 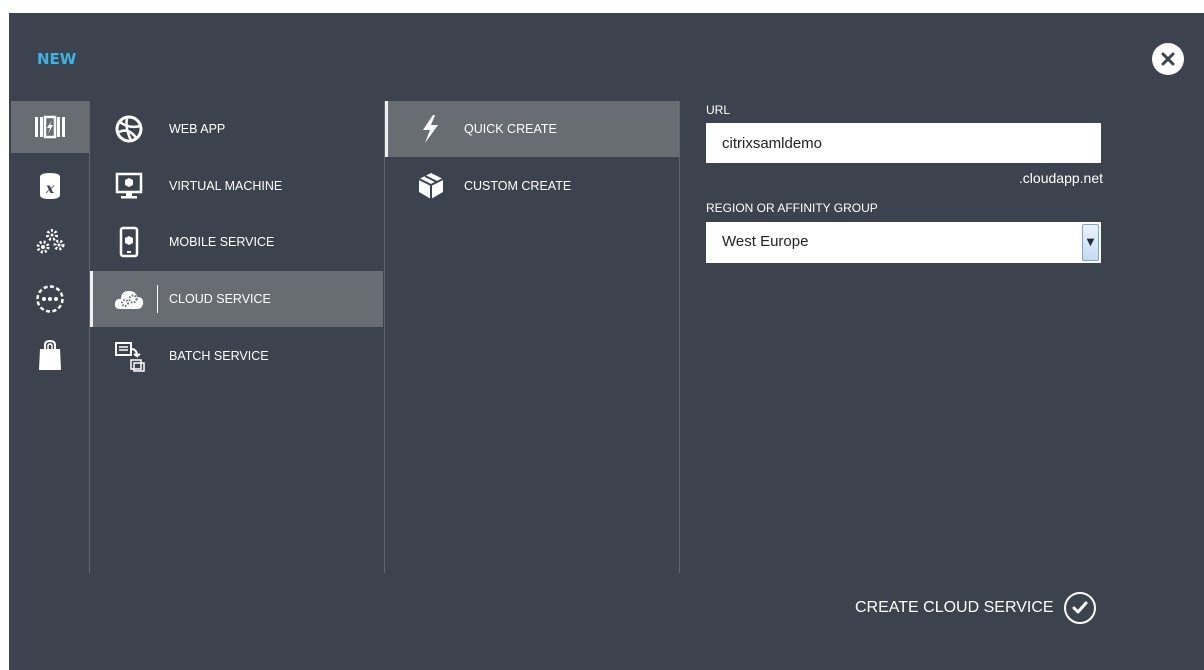 What do you see at coordinates (129, 185) in the screenshot?
I see `virtual-machine-icon` at bounding box center [129, 185].